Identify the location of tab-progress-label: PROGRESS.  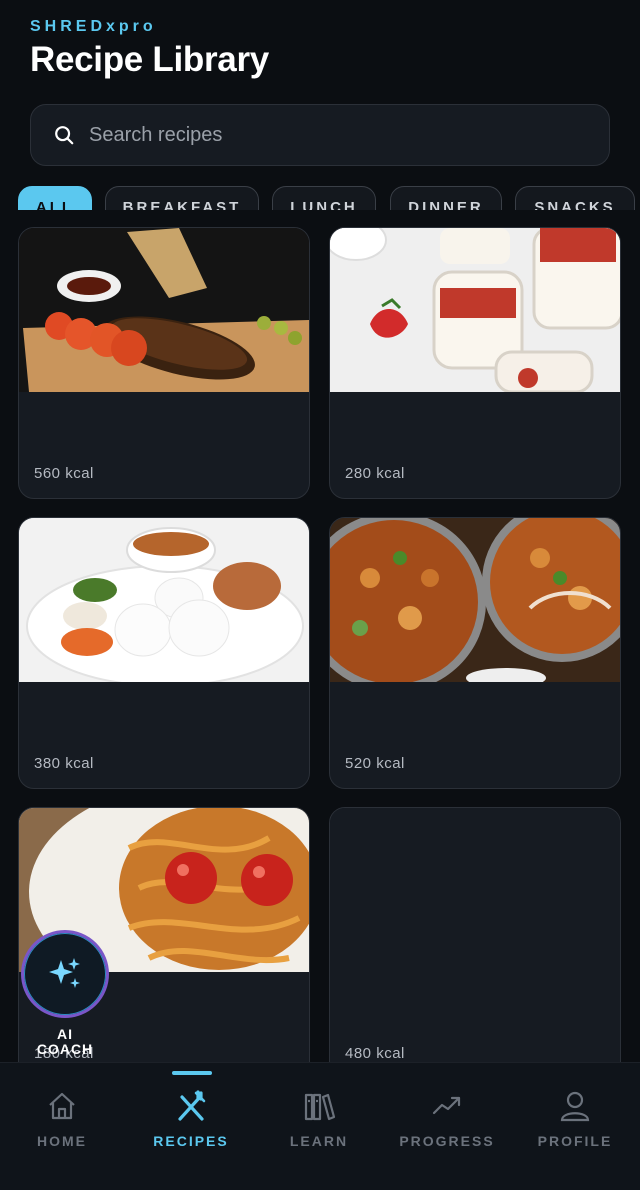
(447, 1141).